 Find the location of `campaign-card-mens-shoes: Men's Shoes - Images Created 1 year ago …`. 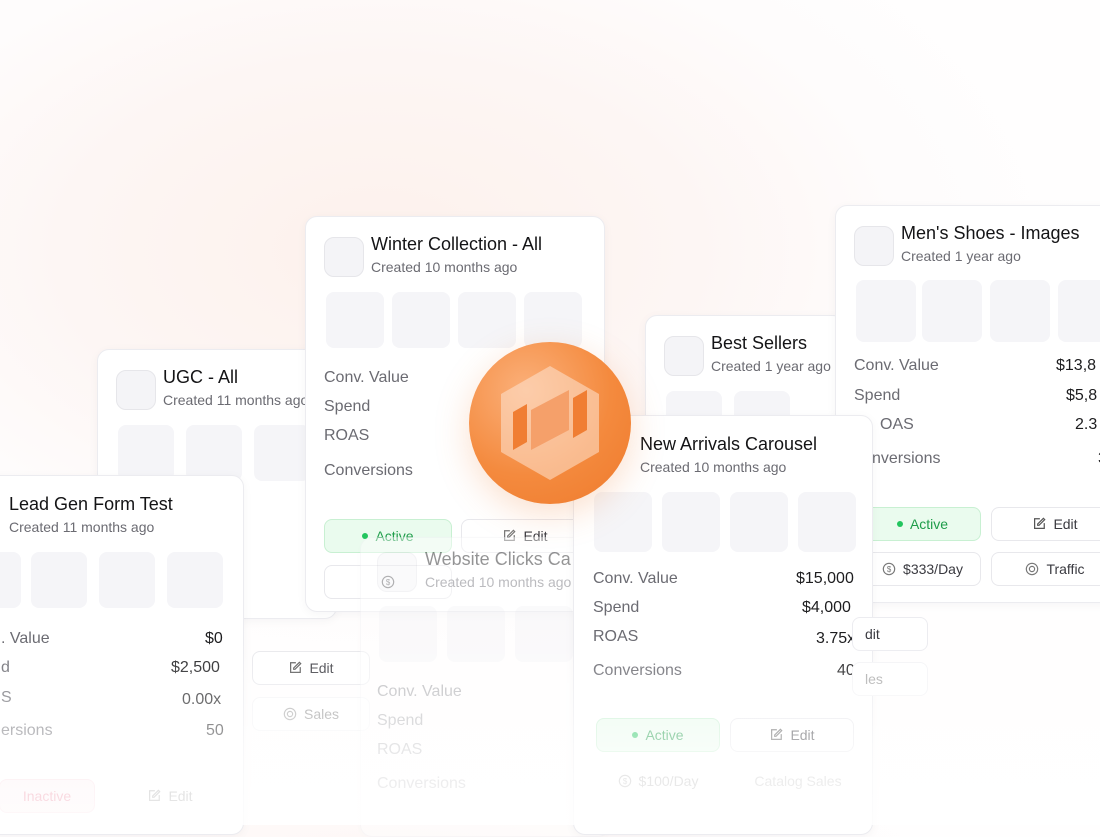

campaign-card-mens-shoes: Men's Shoes - Images Created 1 year ago … is located at coordinates (967, 404).